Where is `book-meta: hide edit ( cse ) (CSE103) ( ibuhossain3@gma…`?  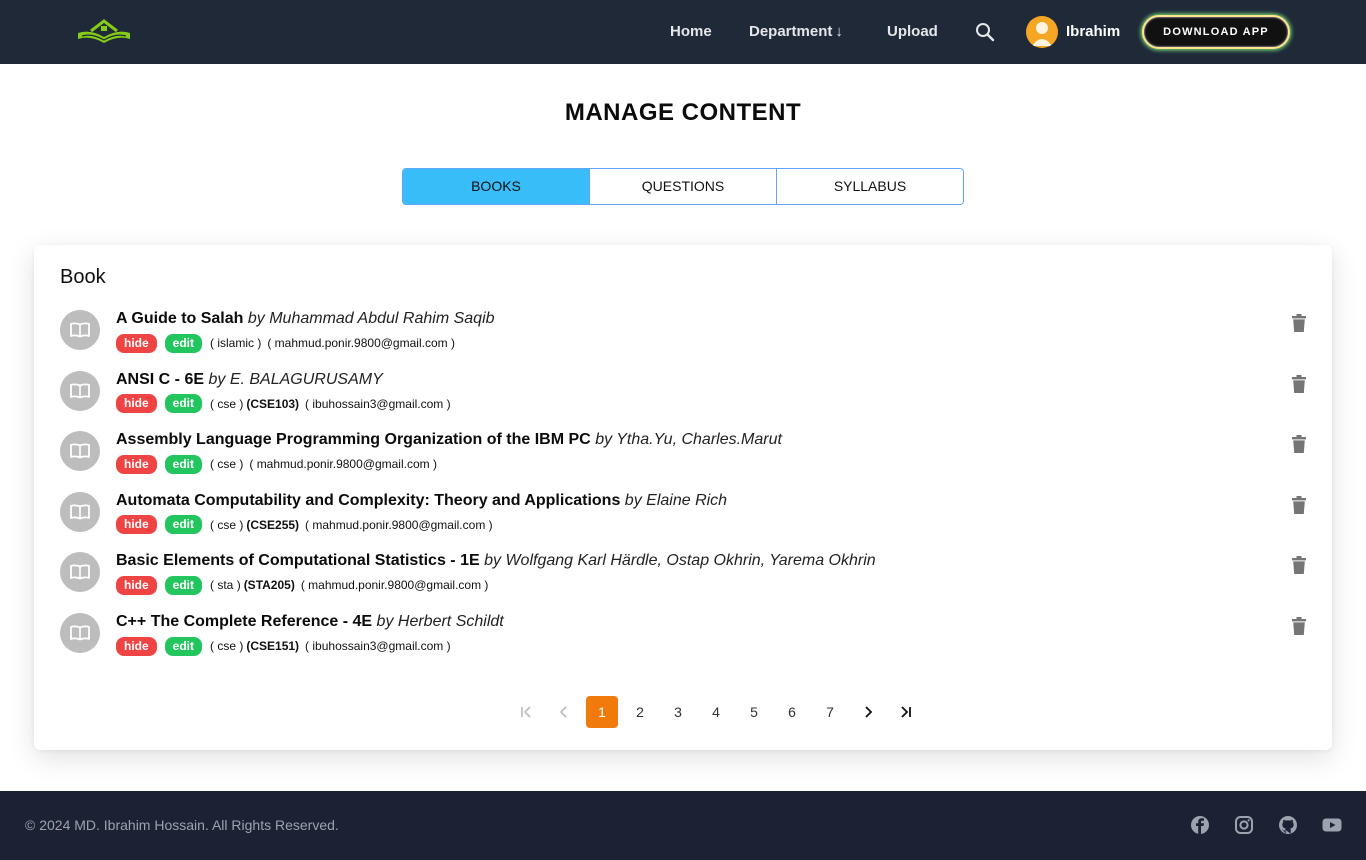 book-meta: hide edit ( cse ) (CSE103) ( ibuhossain3@gma… is located at coordinates (283, 404).